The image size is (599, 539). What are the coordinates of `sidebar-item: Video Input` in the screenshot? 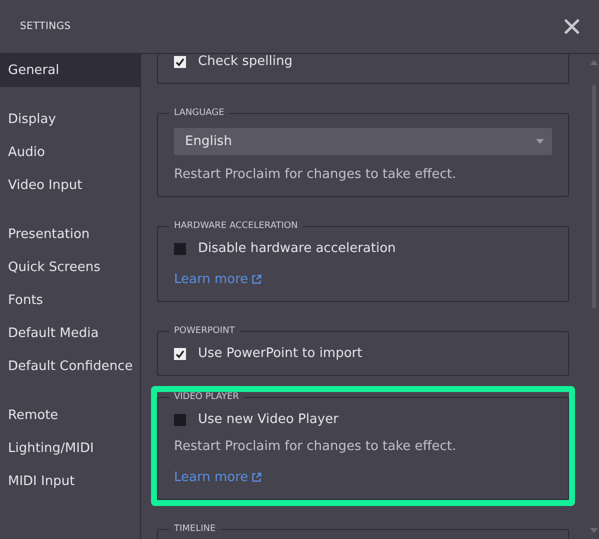 It's located at (70, 185).